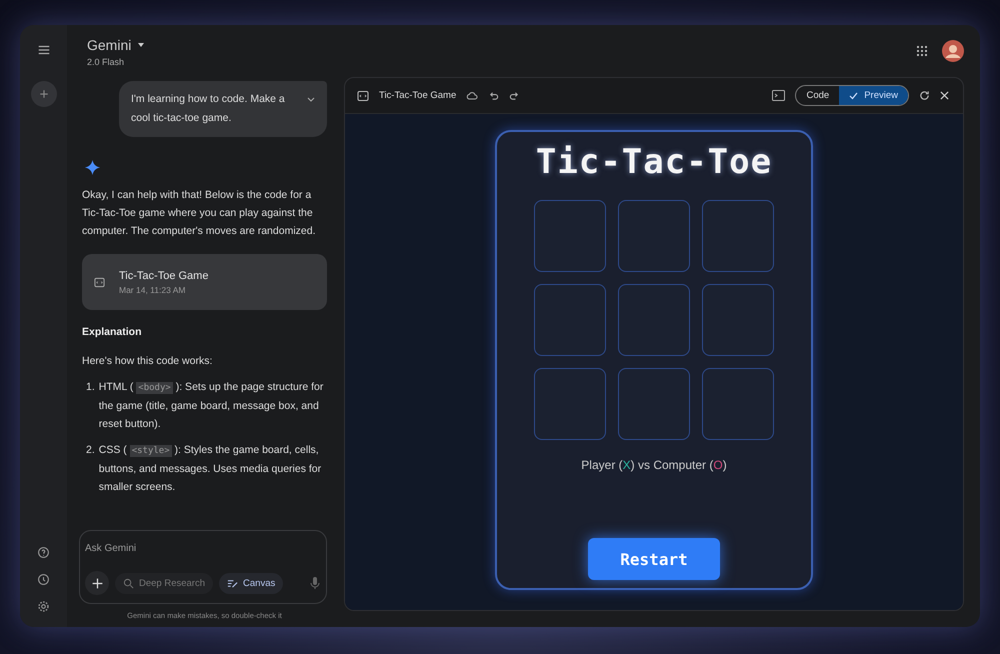 This screenshot has height=654, width=1000. I want to click on canvas-title: Tic-Tac-Toe Game, so click(417, 95).